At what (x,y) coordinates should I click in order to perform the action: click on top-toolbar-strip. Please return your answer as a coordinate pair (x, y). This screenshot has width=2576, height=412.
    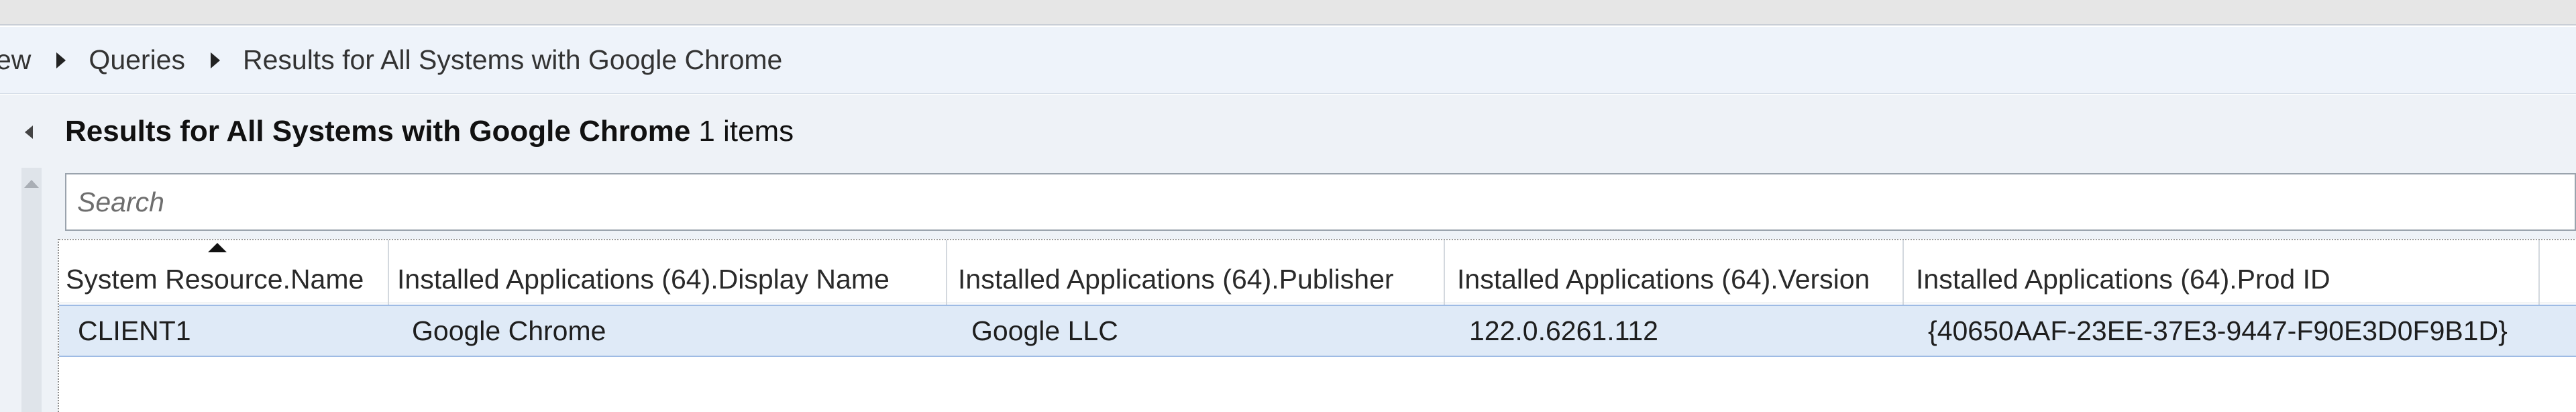
    Looking at the image, I should click on (1288, 12).